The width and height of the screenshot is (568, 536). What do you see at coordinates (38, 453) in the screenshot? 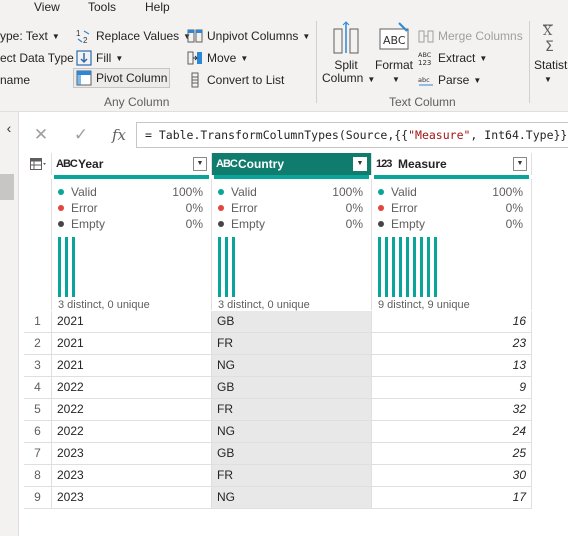
I see `row-number: 7` at bounding box center [38, 453].